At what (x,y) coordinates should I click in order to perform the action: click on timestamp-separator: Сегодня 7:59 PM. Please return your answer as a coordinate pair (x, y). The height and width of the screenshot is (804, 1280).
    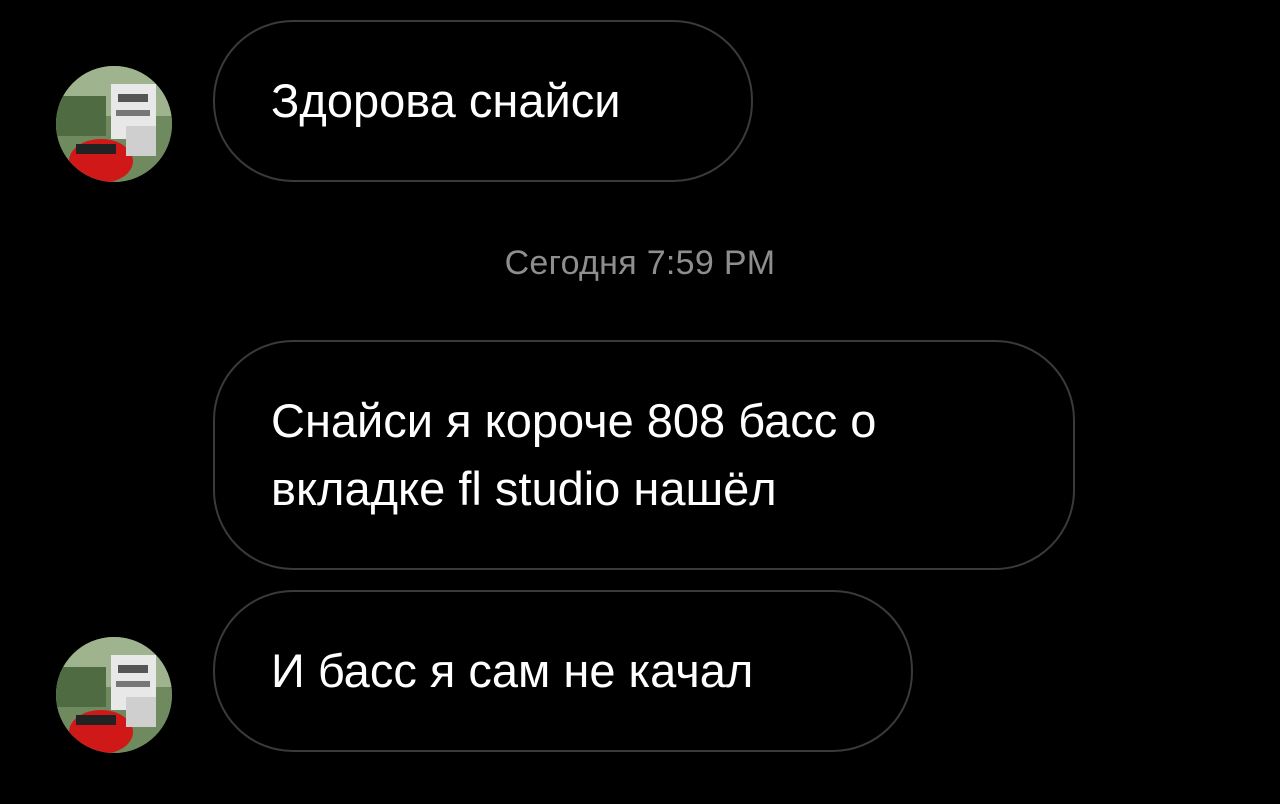
    Looking at the image, I should click on (640, 263).